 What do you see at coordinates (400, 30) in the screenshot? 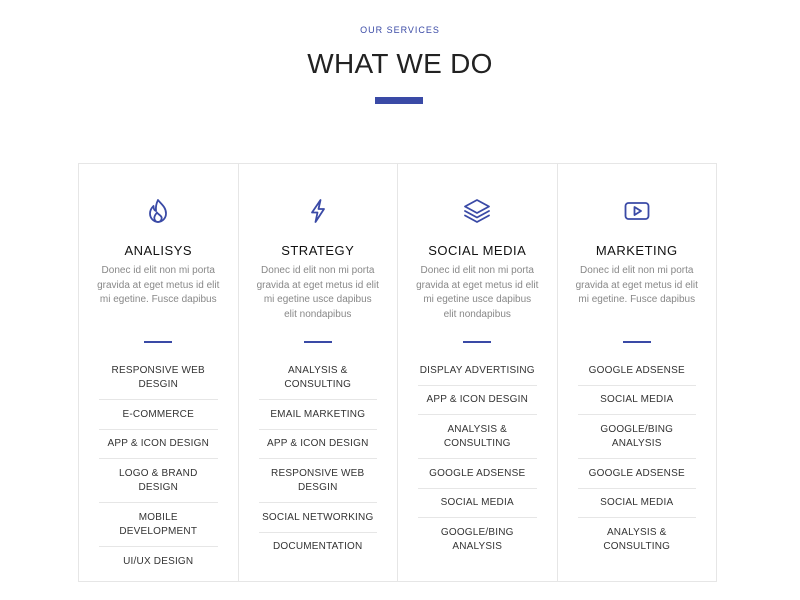
I see `section-eyebrow: OUR SERVICES` at bounding box center [400, 30].